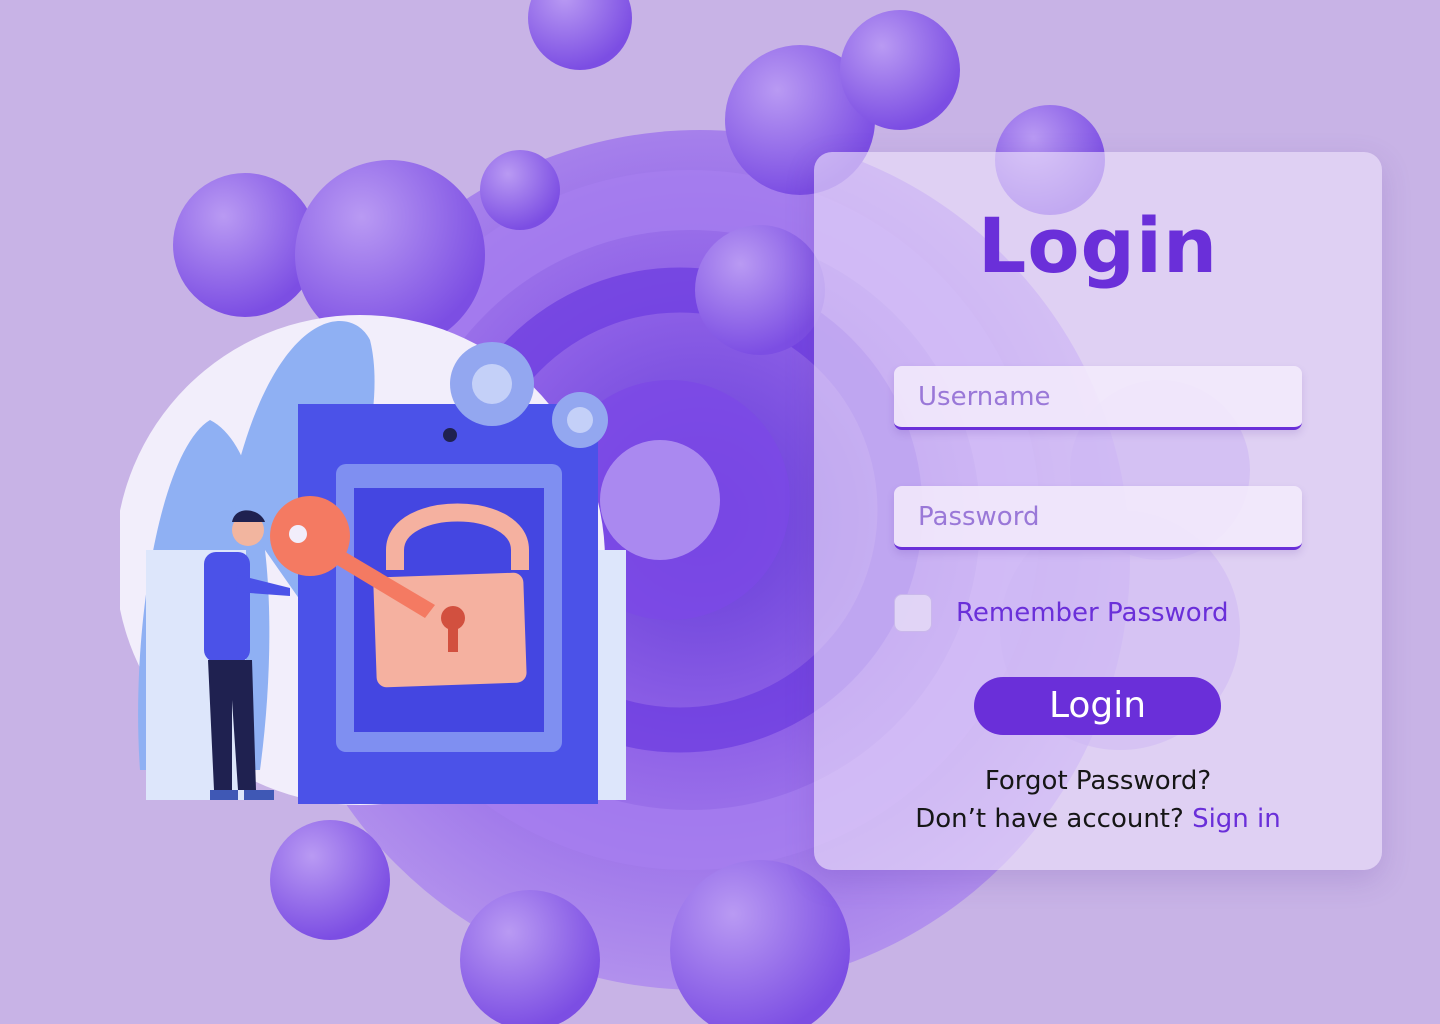  What do you see at coordinates (1098, 398) in the screenshot?
I see `username-input` at bounding box center [1098, 398].